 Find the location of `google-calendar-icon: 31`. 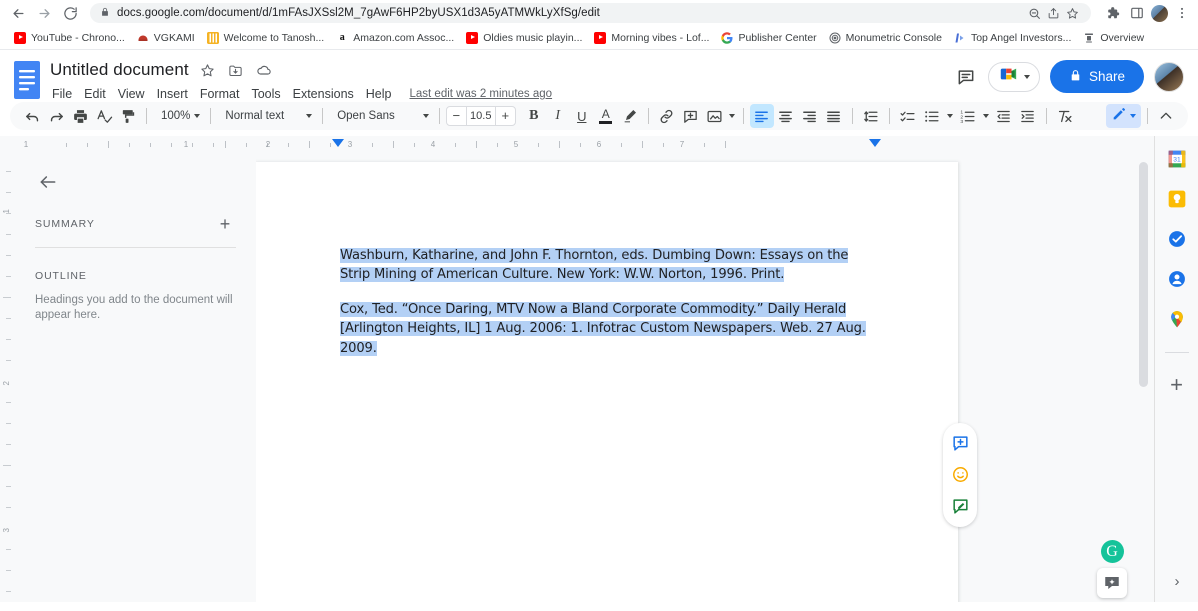

google-calendar-icon: 31 is located at coordinates (1177, 159).